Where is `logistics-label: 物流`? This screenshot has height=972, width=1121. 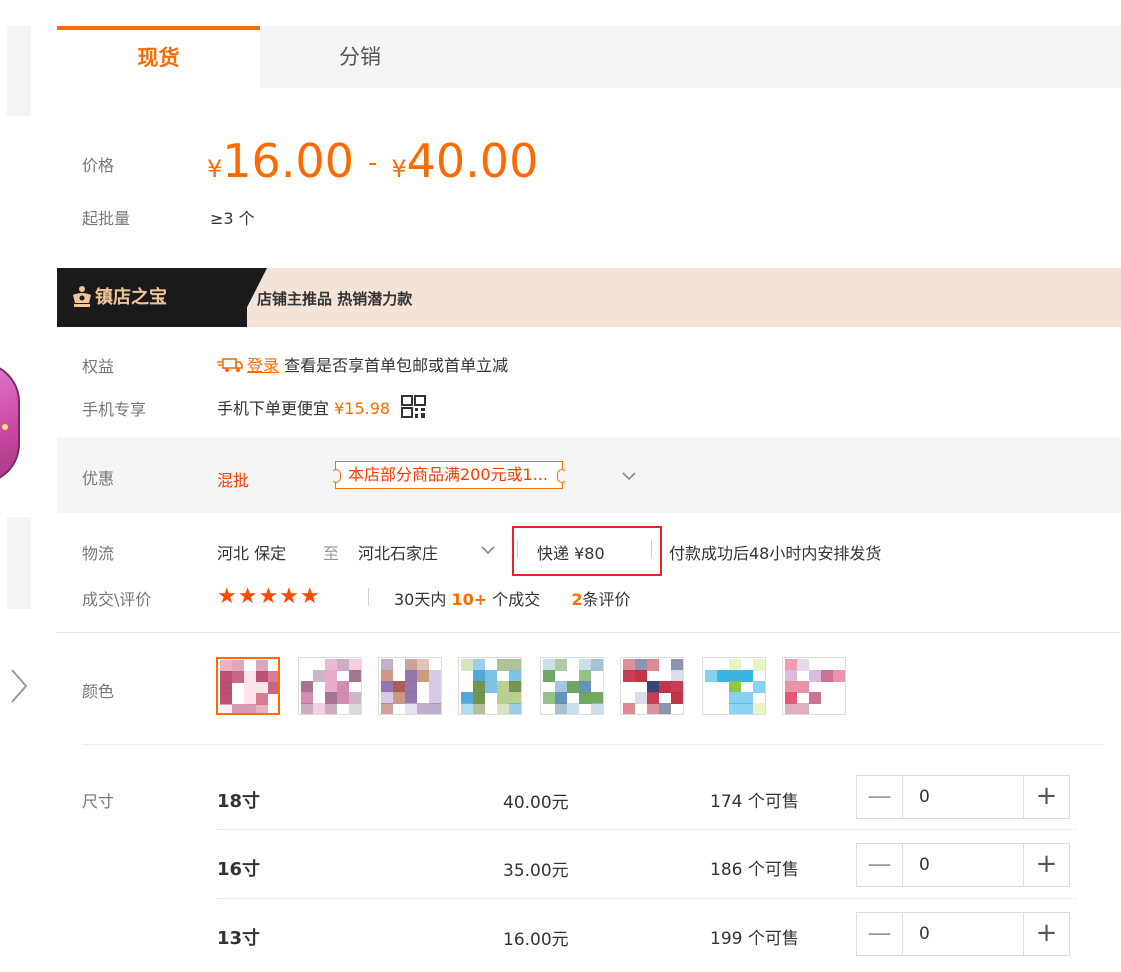
logistics-label: 物流 is located at coordinates (98, 553).